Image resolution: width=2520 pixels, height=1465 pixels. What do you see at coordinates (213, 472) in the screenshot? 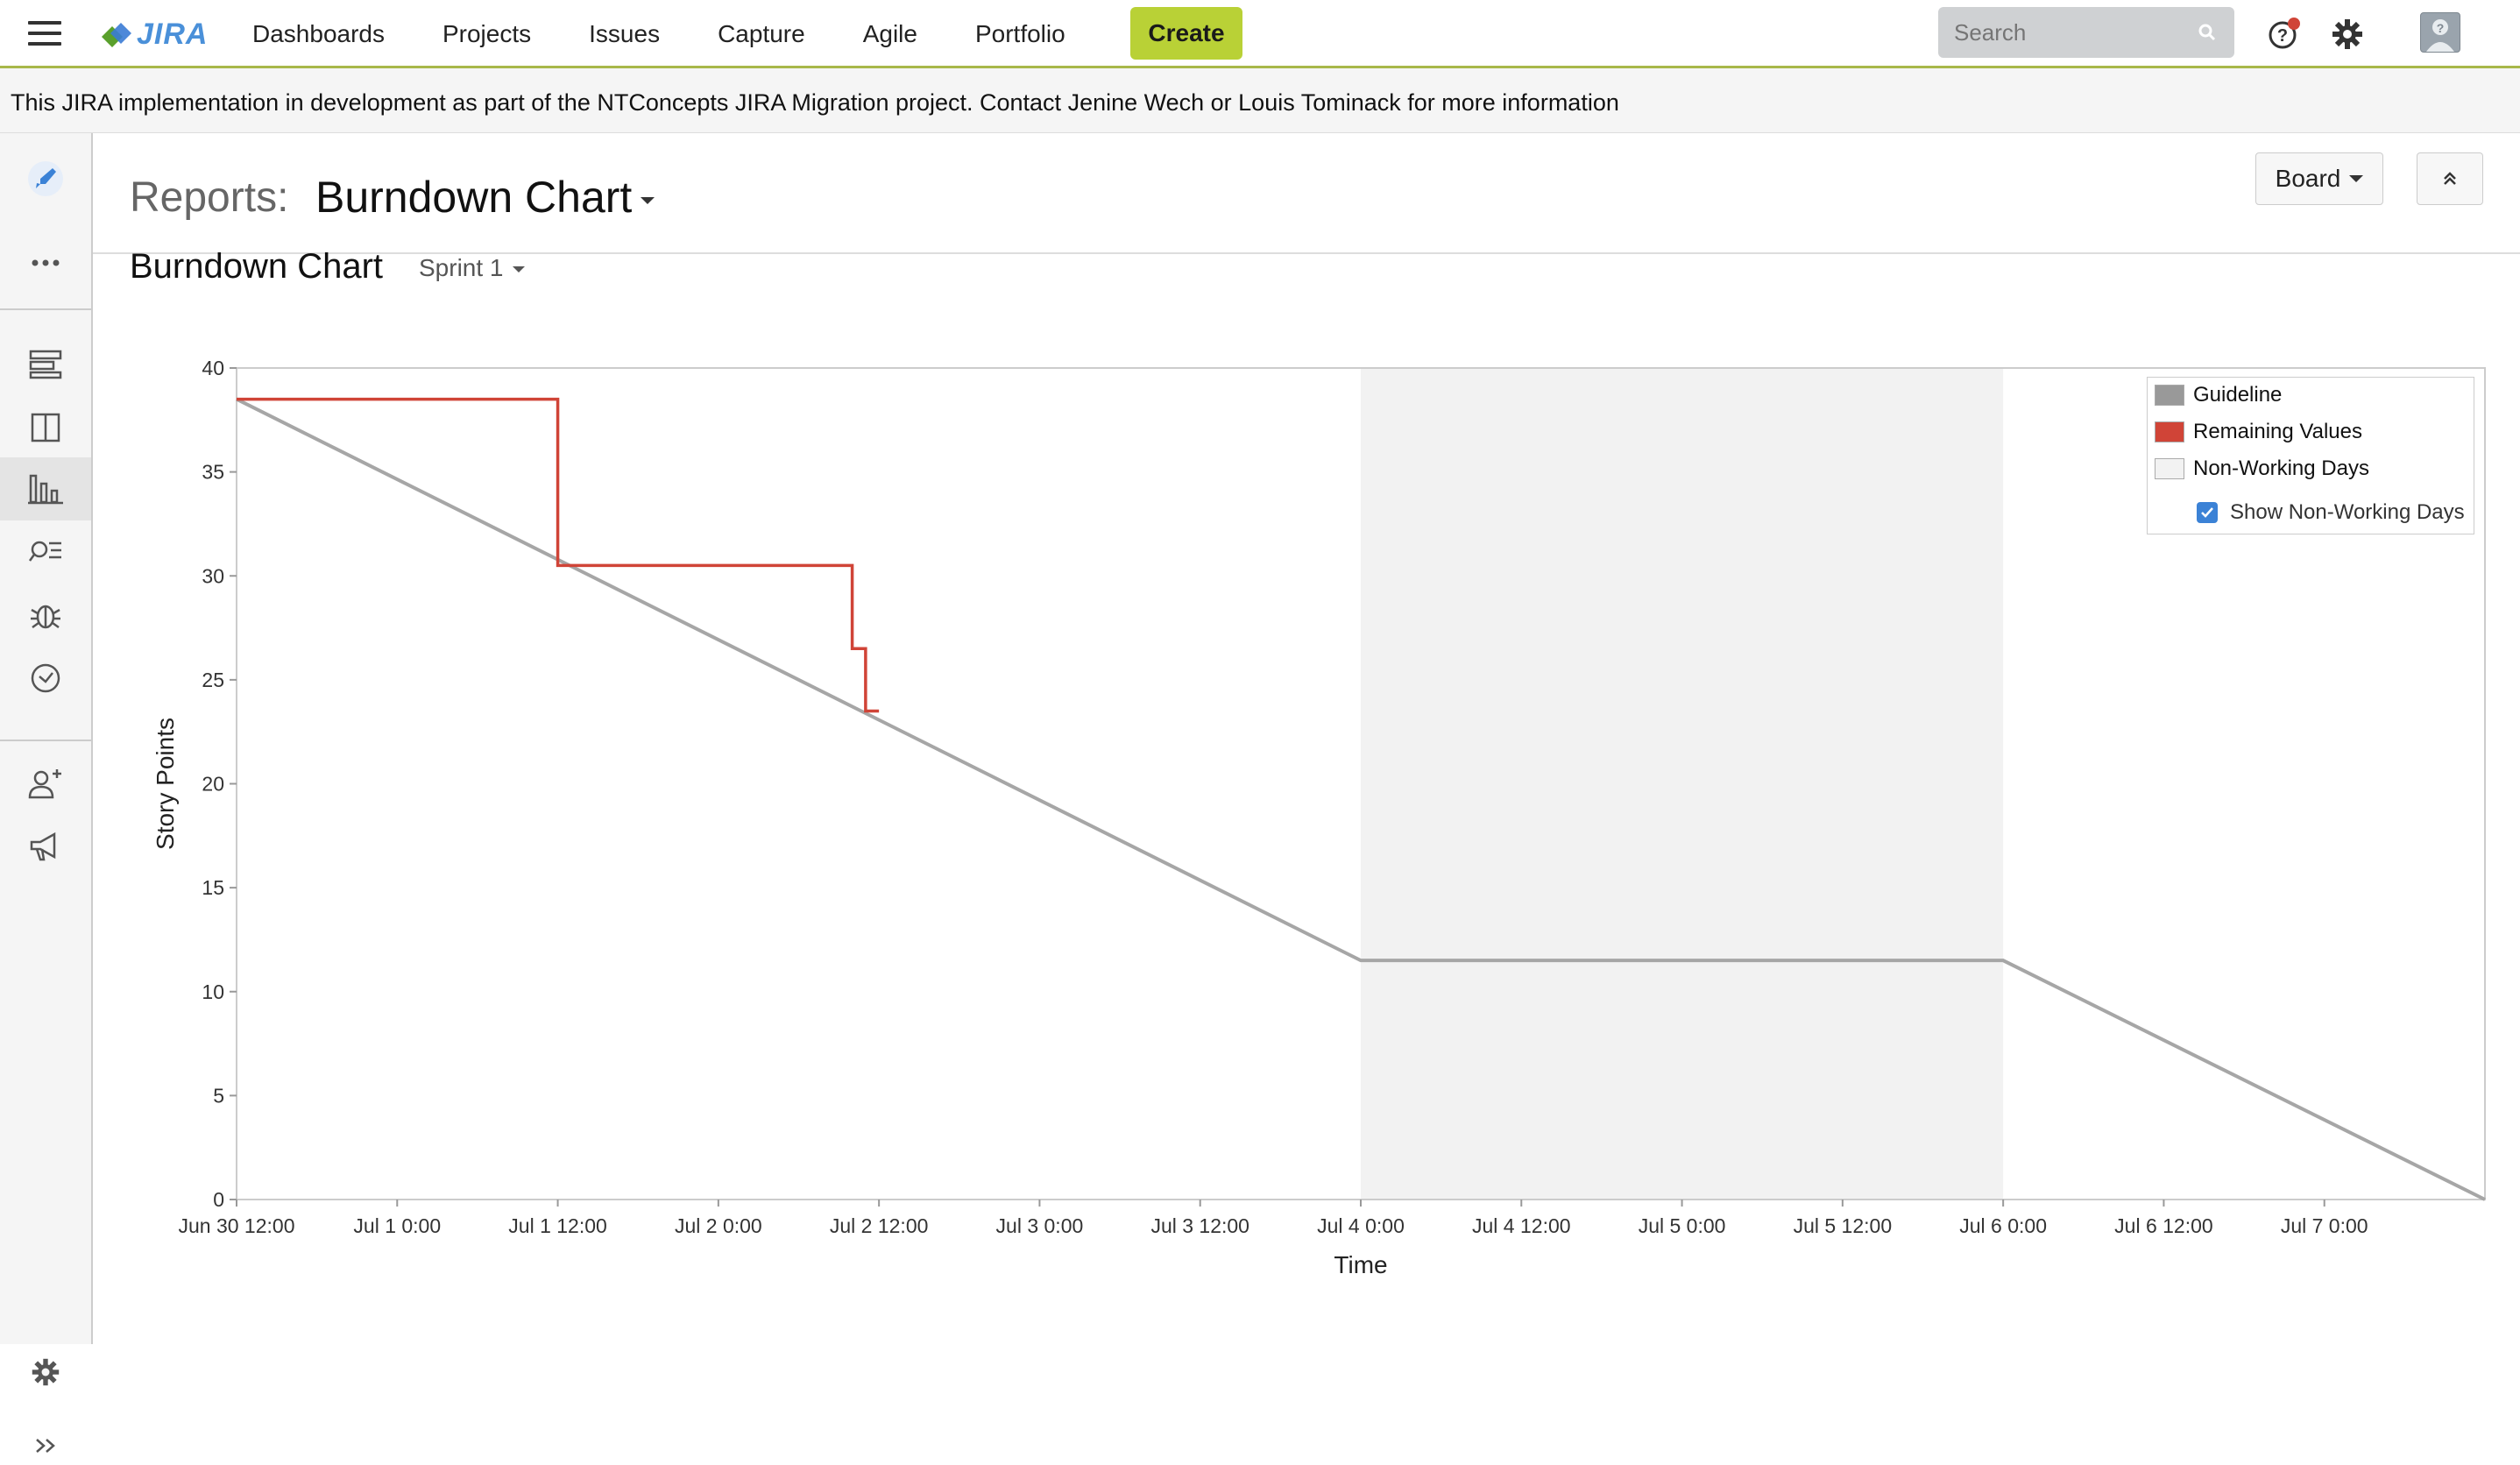
I see `y-tick-label: 35` at bounding box center [213, 472].